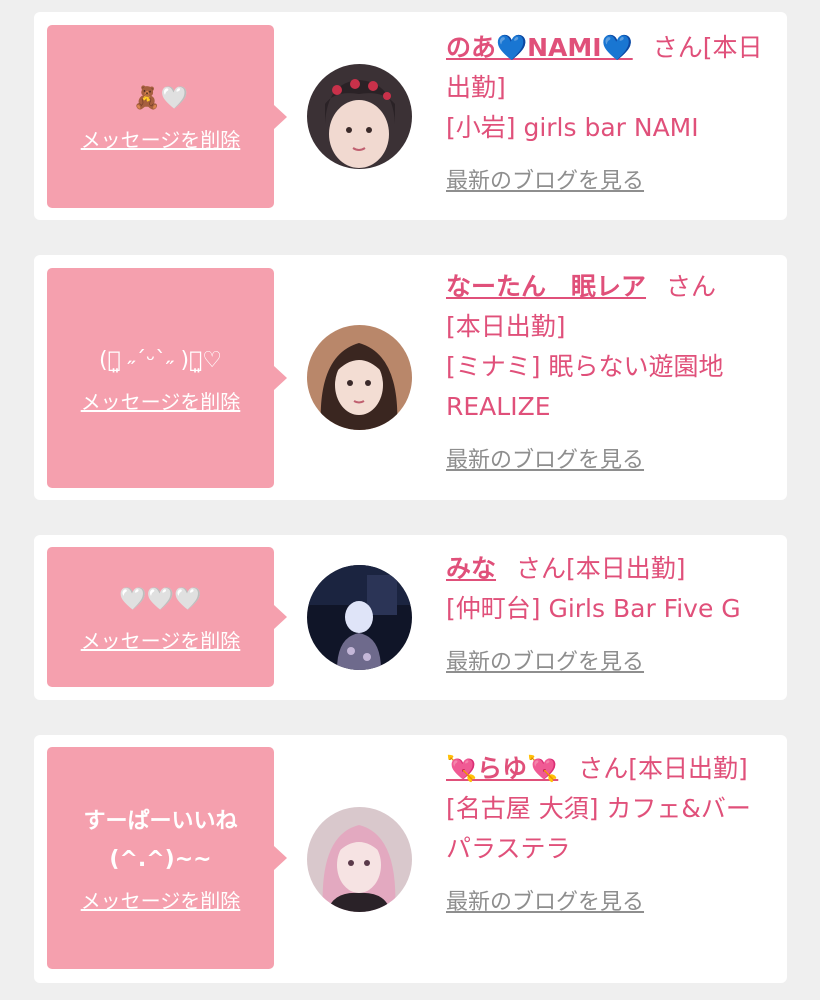 This screenshot has height=1000, width=820. What do you see at coordinates (546, 286) in the screenshot?
I see `cast-name-link: なーたん 眠レア` at bounding box center [546, 286].